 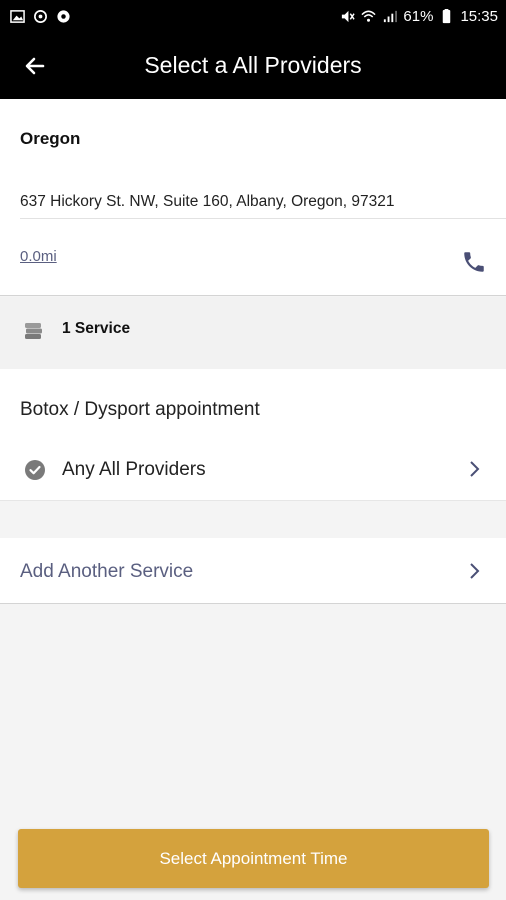 What do you see at coordinates (63, 16) in the screenshot?
I see `settings-icon` at bounding box center [63, 16].